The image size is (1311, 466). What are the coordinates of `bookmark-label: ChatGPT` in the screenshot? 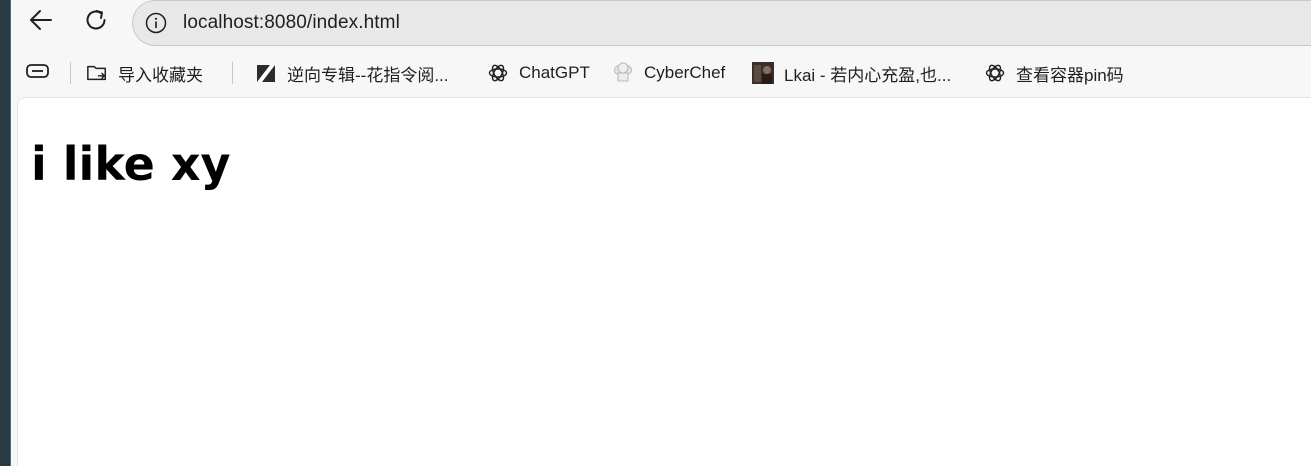 It's located at (554, 72).